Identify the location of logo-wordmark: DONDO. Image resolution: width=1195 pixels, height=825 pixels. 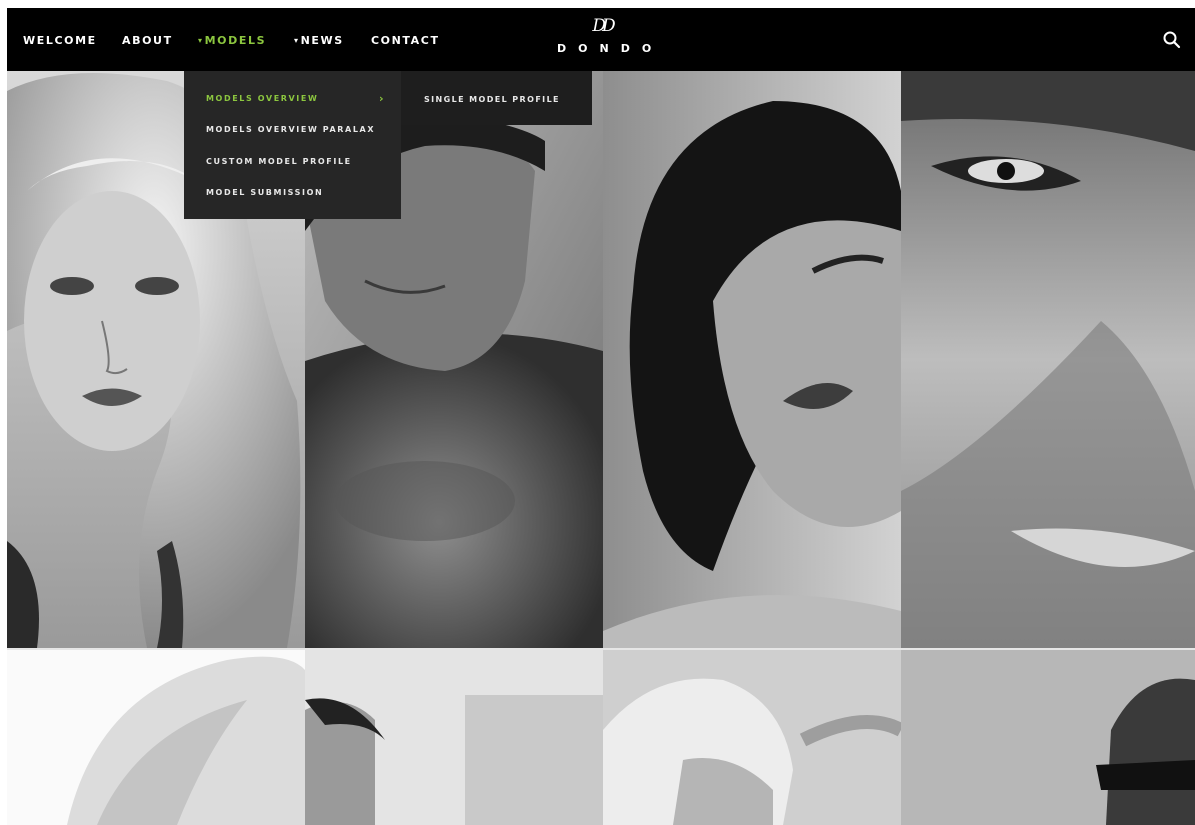
(610, 48).